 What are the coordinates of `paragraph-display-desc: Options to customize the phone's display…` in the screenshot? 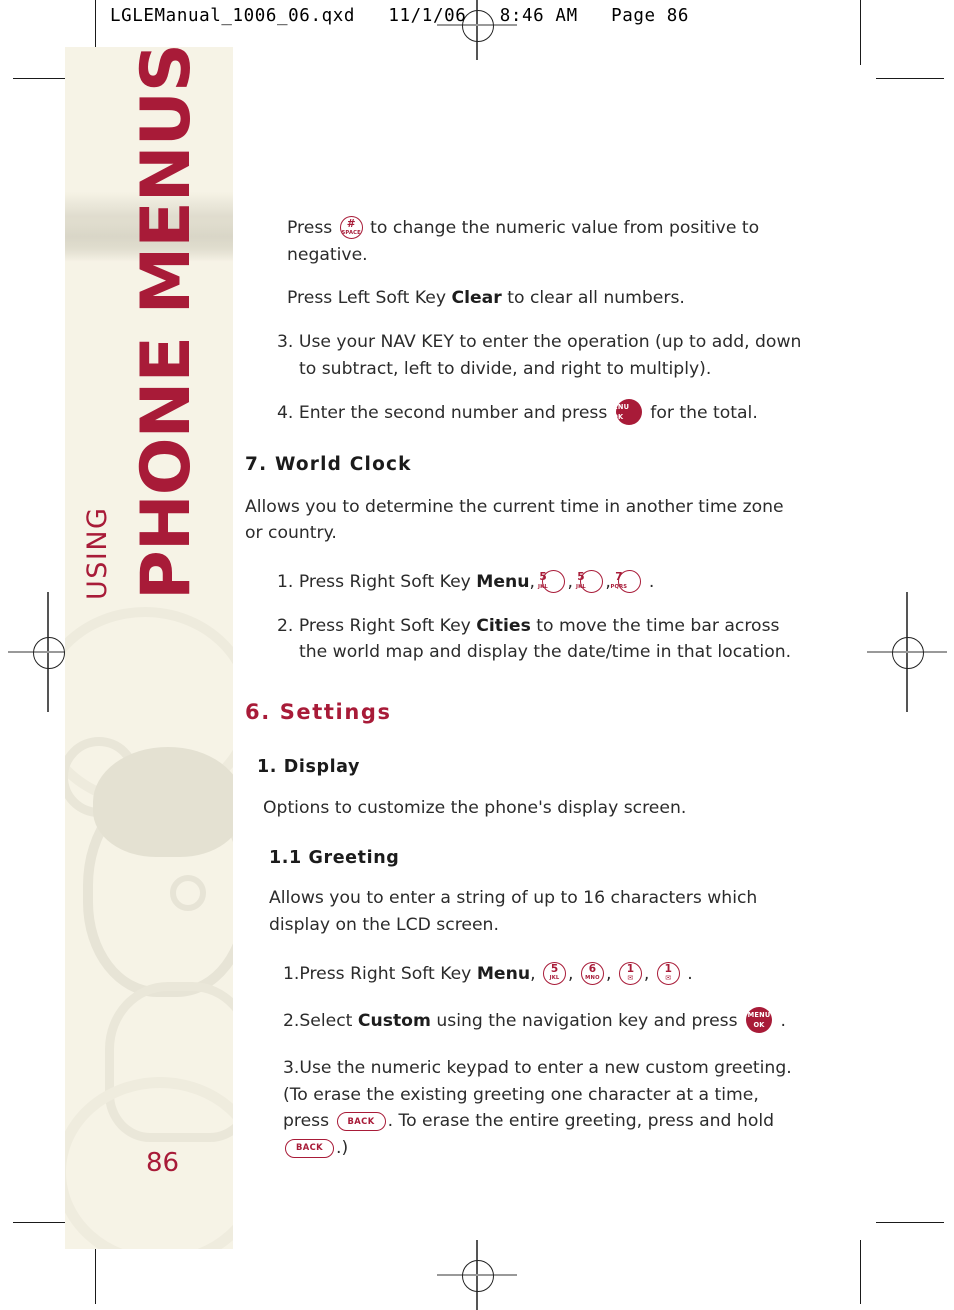 It's located at (525, 808).